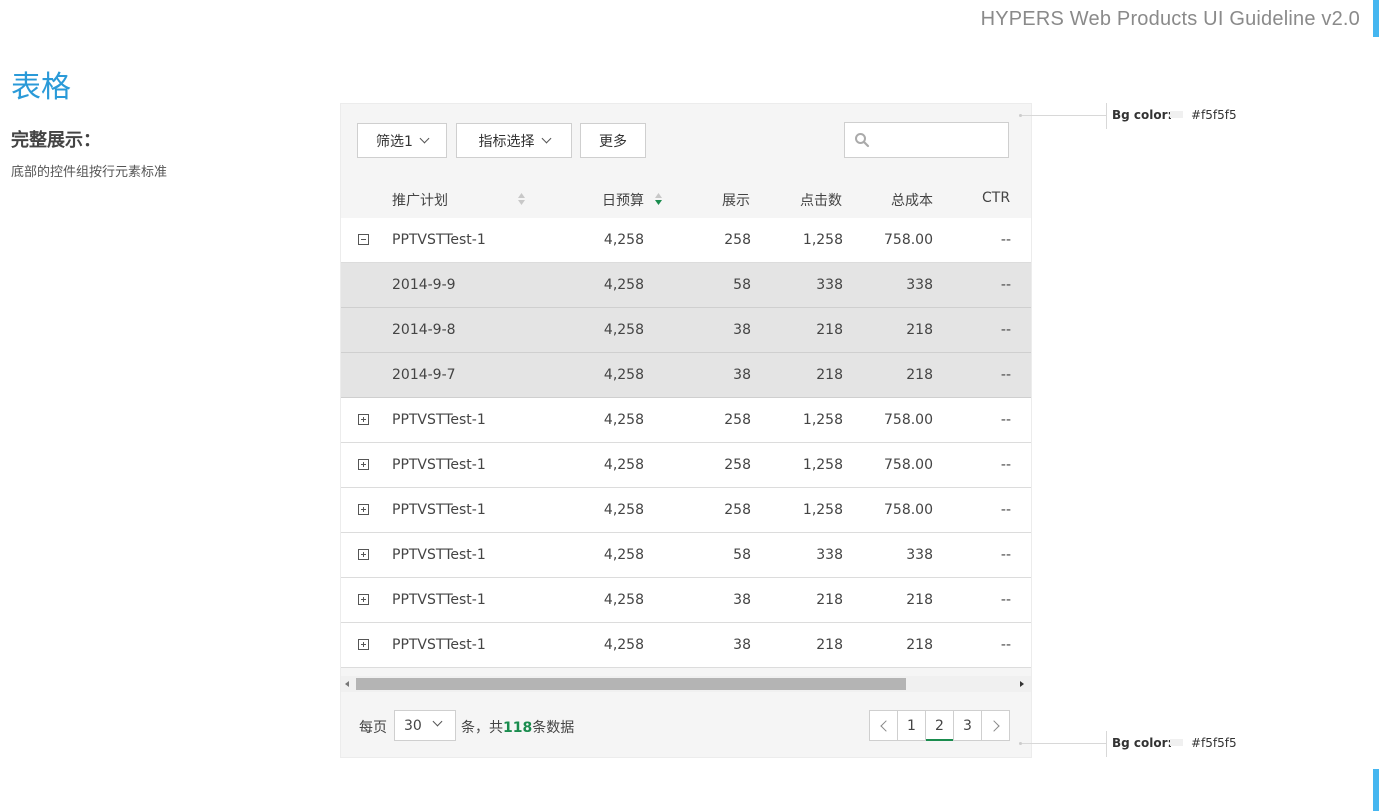 The height and width of the screenshot is (811, 1379). Describe the element at coordinates (424, 285) in the screenshot. I see `cell-plan: 2014-9-9` at that location.